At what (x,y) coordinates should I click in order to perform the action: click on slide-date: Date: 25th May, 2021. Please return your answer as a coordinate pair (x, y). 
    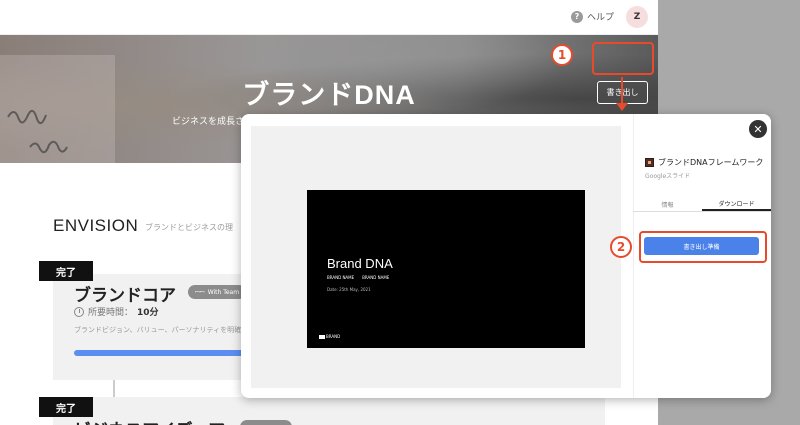
    Looking at the image, I should click on (349, 289).